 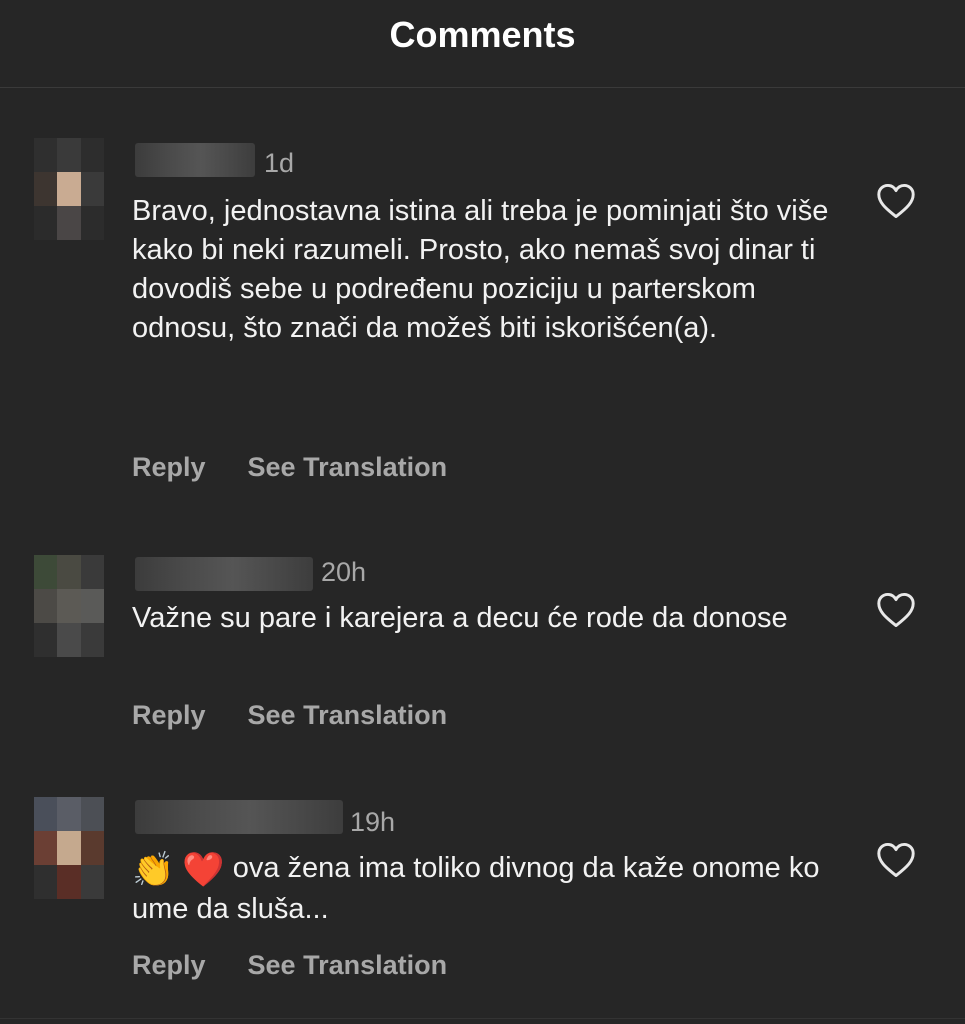 What do you see at coordinates (153, 870) in the screenshot?
I see `clapping-hands-icon: 👏` at bounding box center [153, 870].